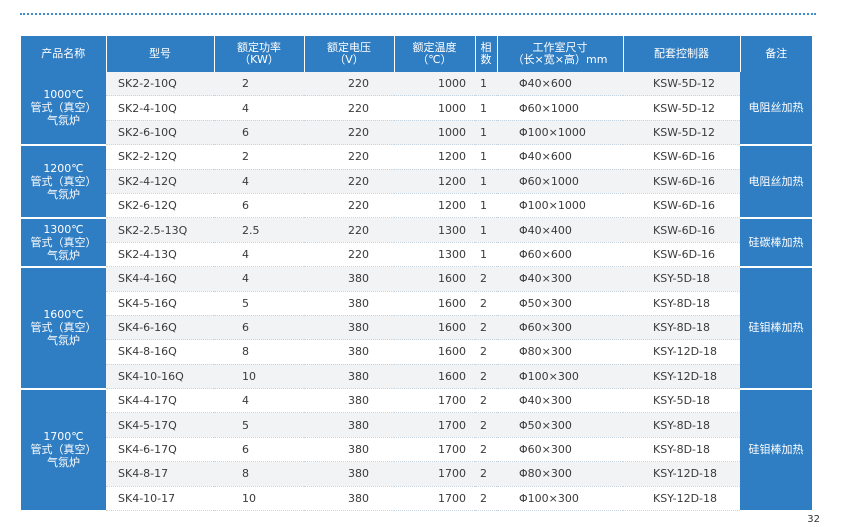  Describe the element at coordinates (560, 206) in the screenshot. I see `cell-chamber-size: Φ100×1000` at that location.